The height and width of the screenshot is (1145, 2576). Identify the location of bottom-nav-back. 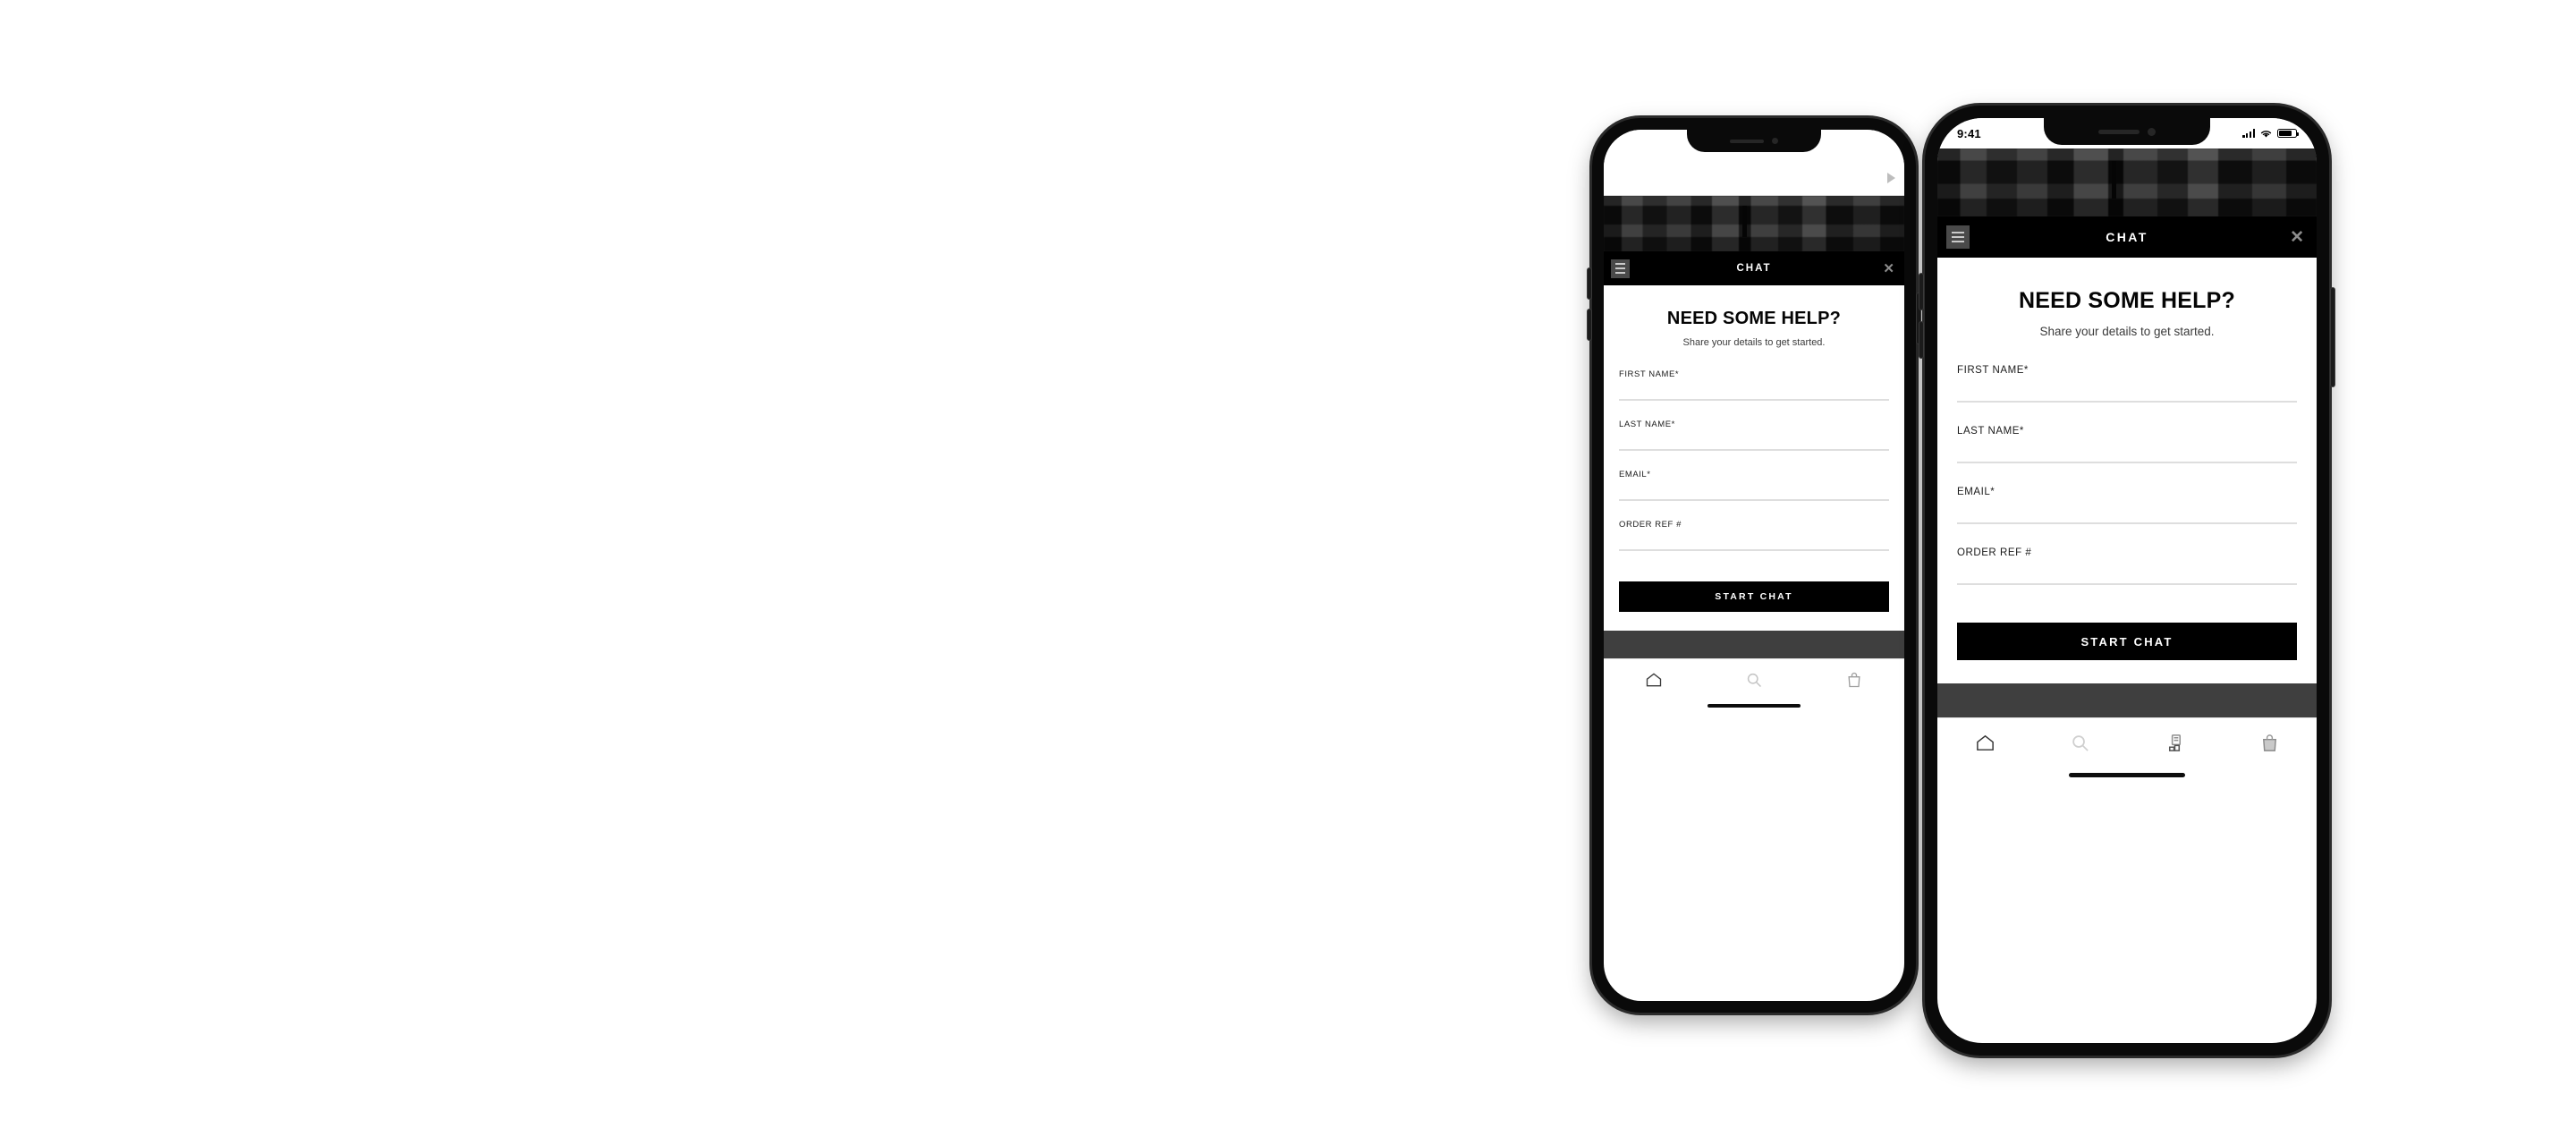
(1754, 679).